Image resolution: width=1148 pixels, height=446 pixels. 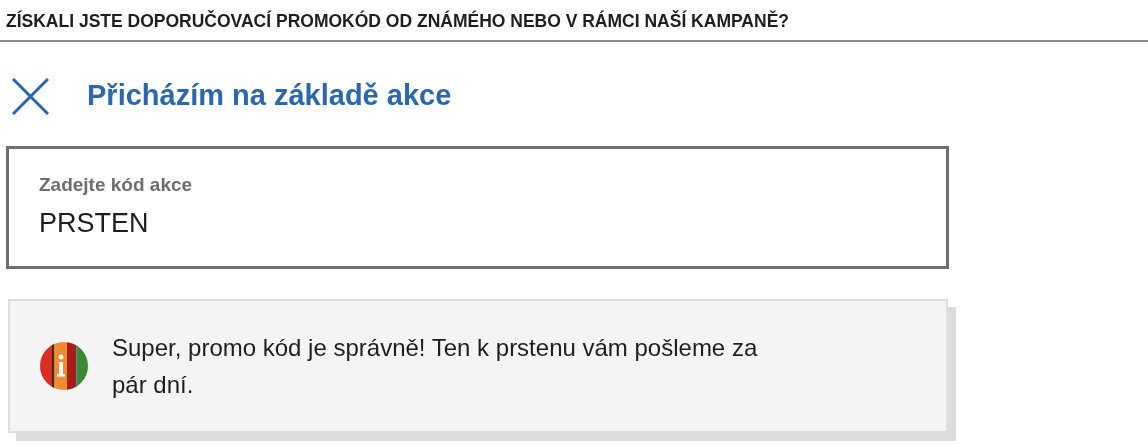 What do you see at coordinates (397, 21) in the screenshot?
I see `question-heading: ZÍSKALI JSTE DOPORUČOVACÍ PROMOKÓD OD ZNÁMÉHO NEBO V RÁMCI NAŠÍ KAMPANĚ?` at bounding box center [397, 21].